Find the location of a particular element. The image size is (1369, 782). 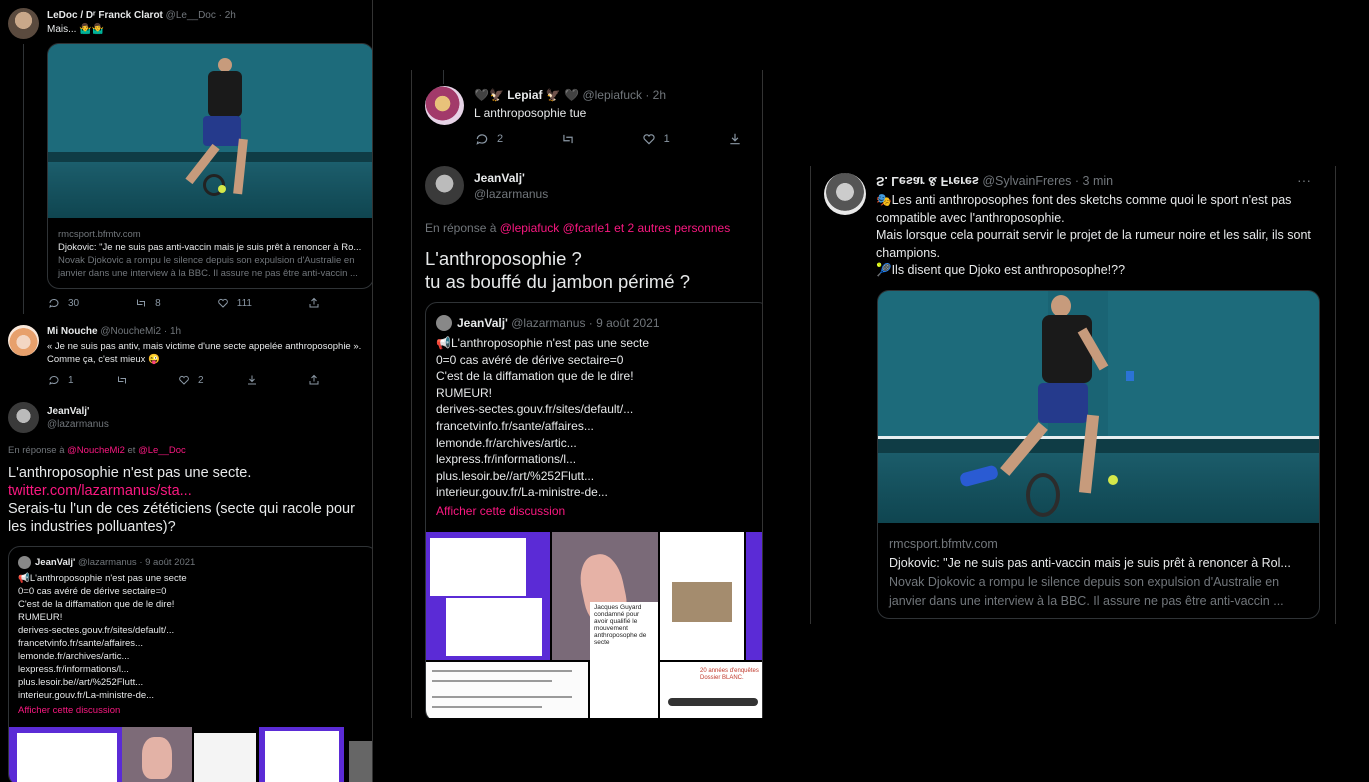

reply-user-link: @NoucheMi2 is located at coordinates (96, 450).